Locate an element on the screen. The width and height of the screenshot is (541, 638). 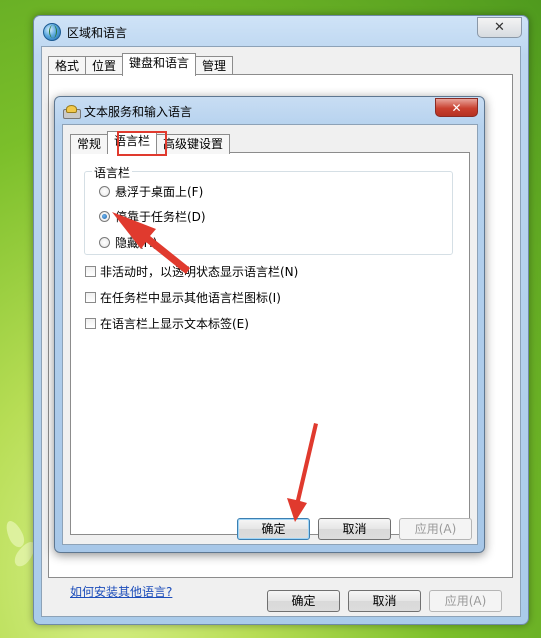
checkbox-label: 在任务栏中显示其他语言栏图标(I) is located at coordinates (190, 298).